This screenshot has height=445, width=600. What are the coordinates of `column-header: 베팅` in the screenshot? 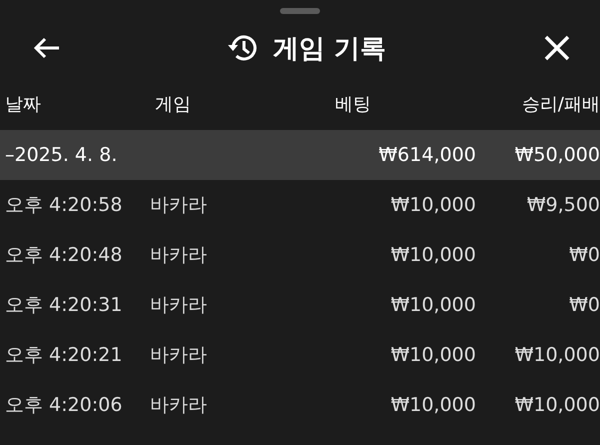 It's located at (352, 104).